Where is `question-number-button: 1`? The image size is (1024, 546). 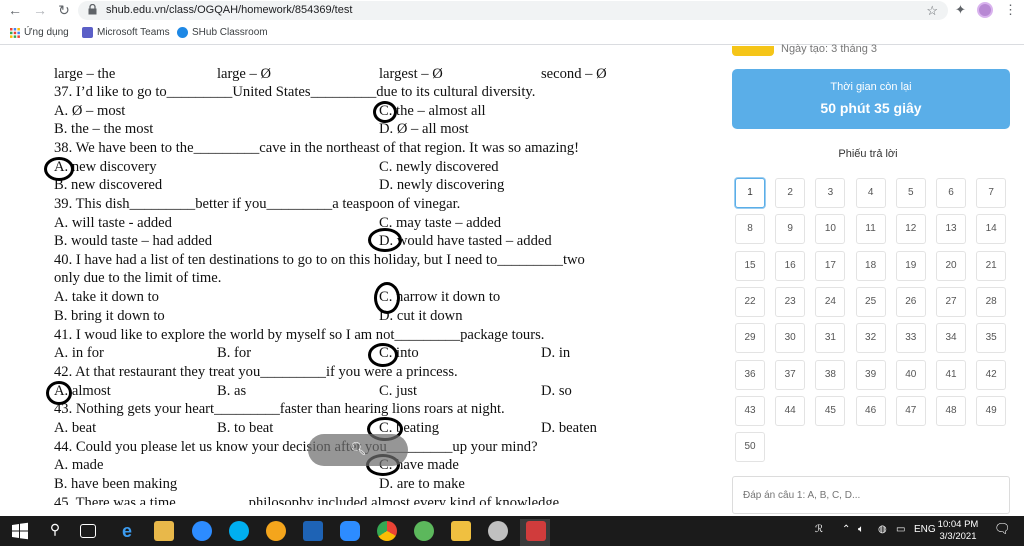 question-number-button: 1 is located at coordinates (750, 193).